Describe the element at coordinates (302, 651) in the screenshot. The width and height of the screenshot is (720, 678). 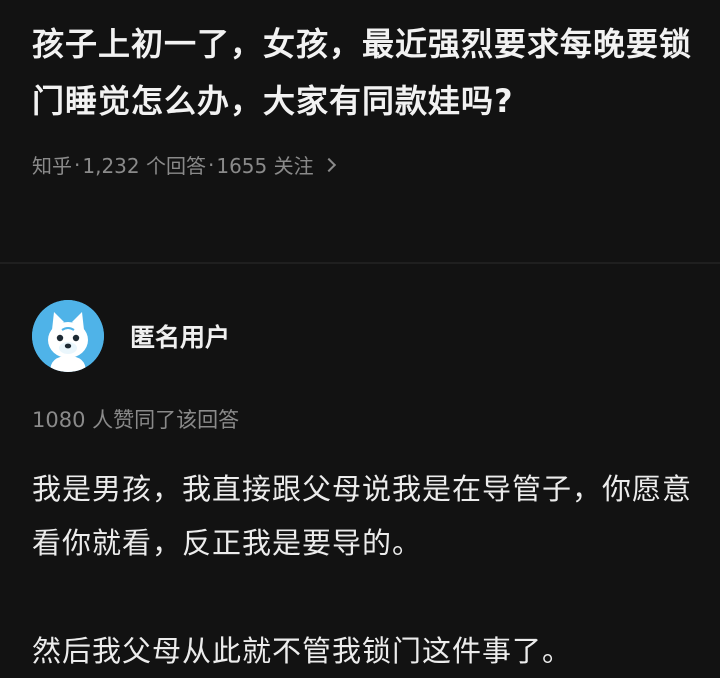
I see `answer-paragraph: 然后我父母从此就不管我锁门这件事了。` at that location.